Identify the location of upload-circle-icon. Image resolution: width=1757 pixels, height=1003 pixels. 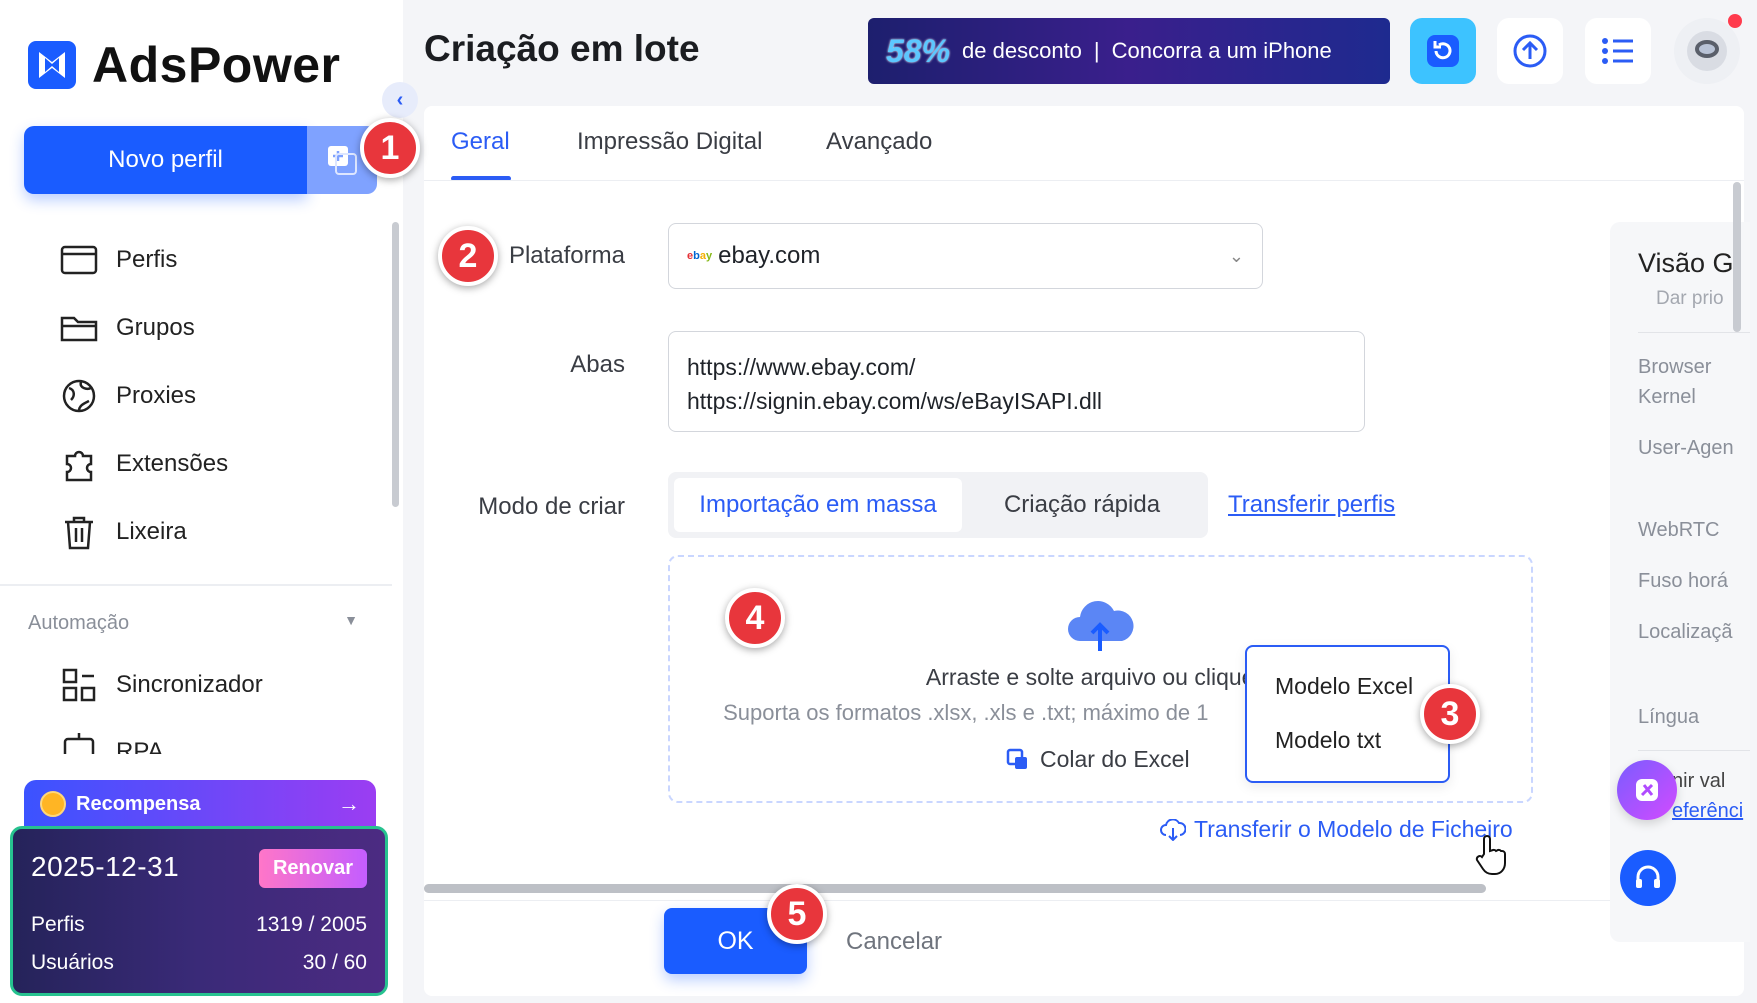
(1530, 51).